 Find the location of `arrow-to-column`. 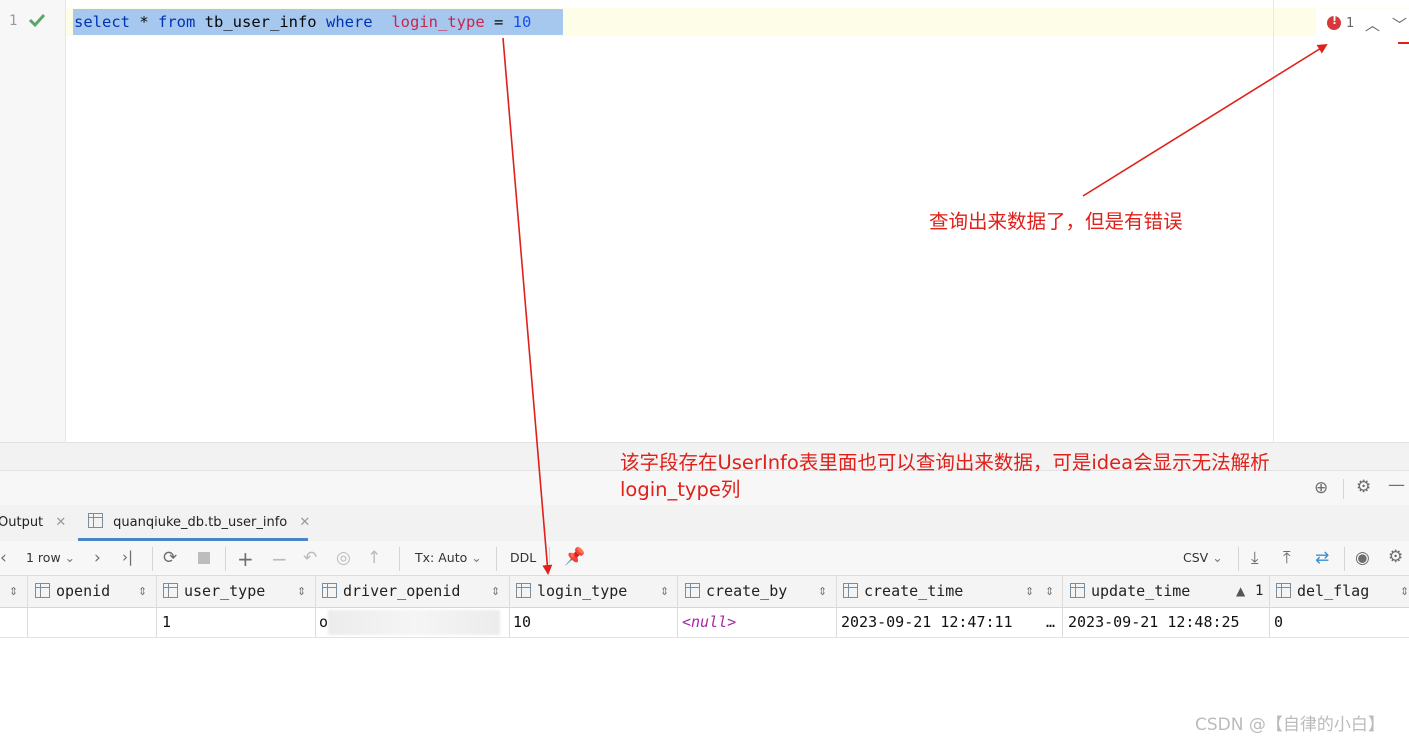

arrow-to-column is located at coordinates (527, 306).